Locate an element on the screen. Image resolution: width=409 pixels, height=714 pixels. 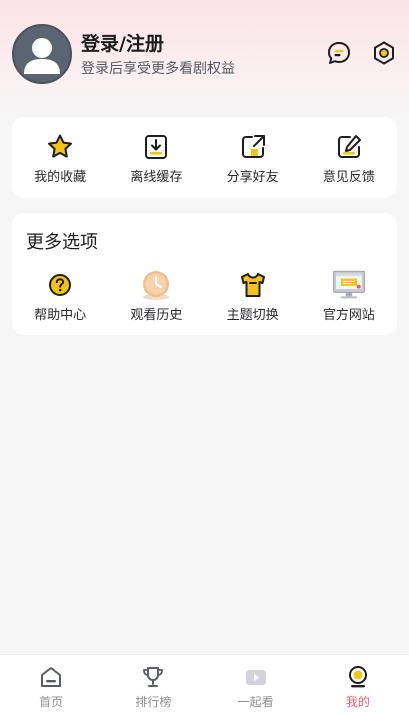
feedback-button: 意见反馈 is located at coordinates (349, 158).